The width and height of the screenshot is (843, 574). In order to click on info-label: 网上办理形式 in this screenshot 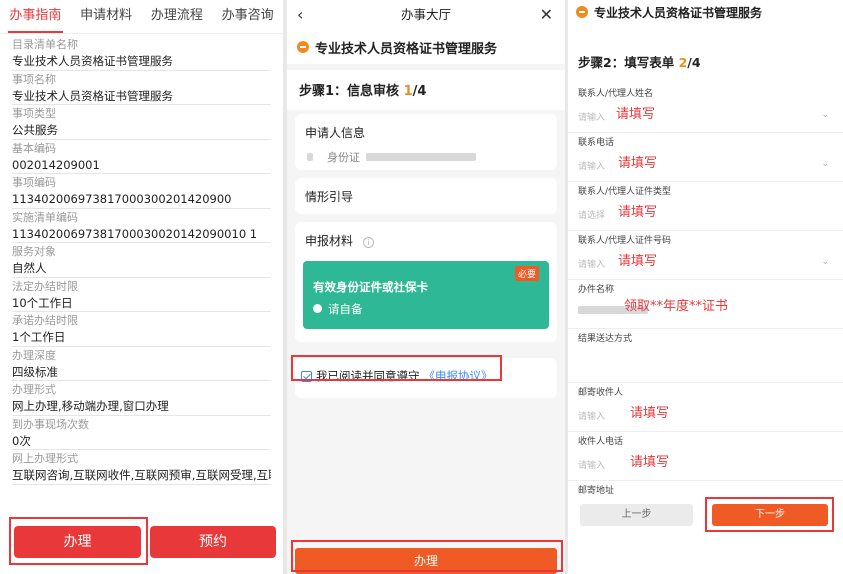, I will do `click(45, 458)`.